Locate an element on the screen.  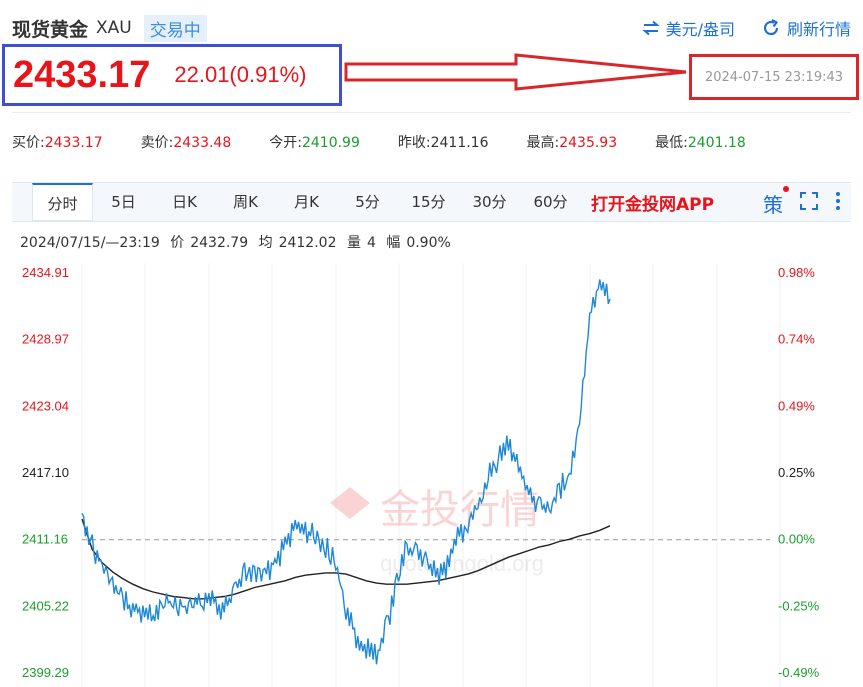
quote-bid: 买价:2433.17 is located at coordinates (57, 143).